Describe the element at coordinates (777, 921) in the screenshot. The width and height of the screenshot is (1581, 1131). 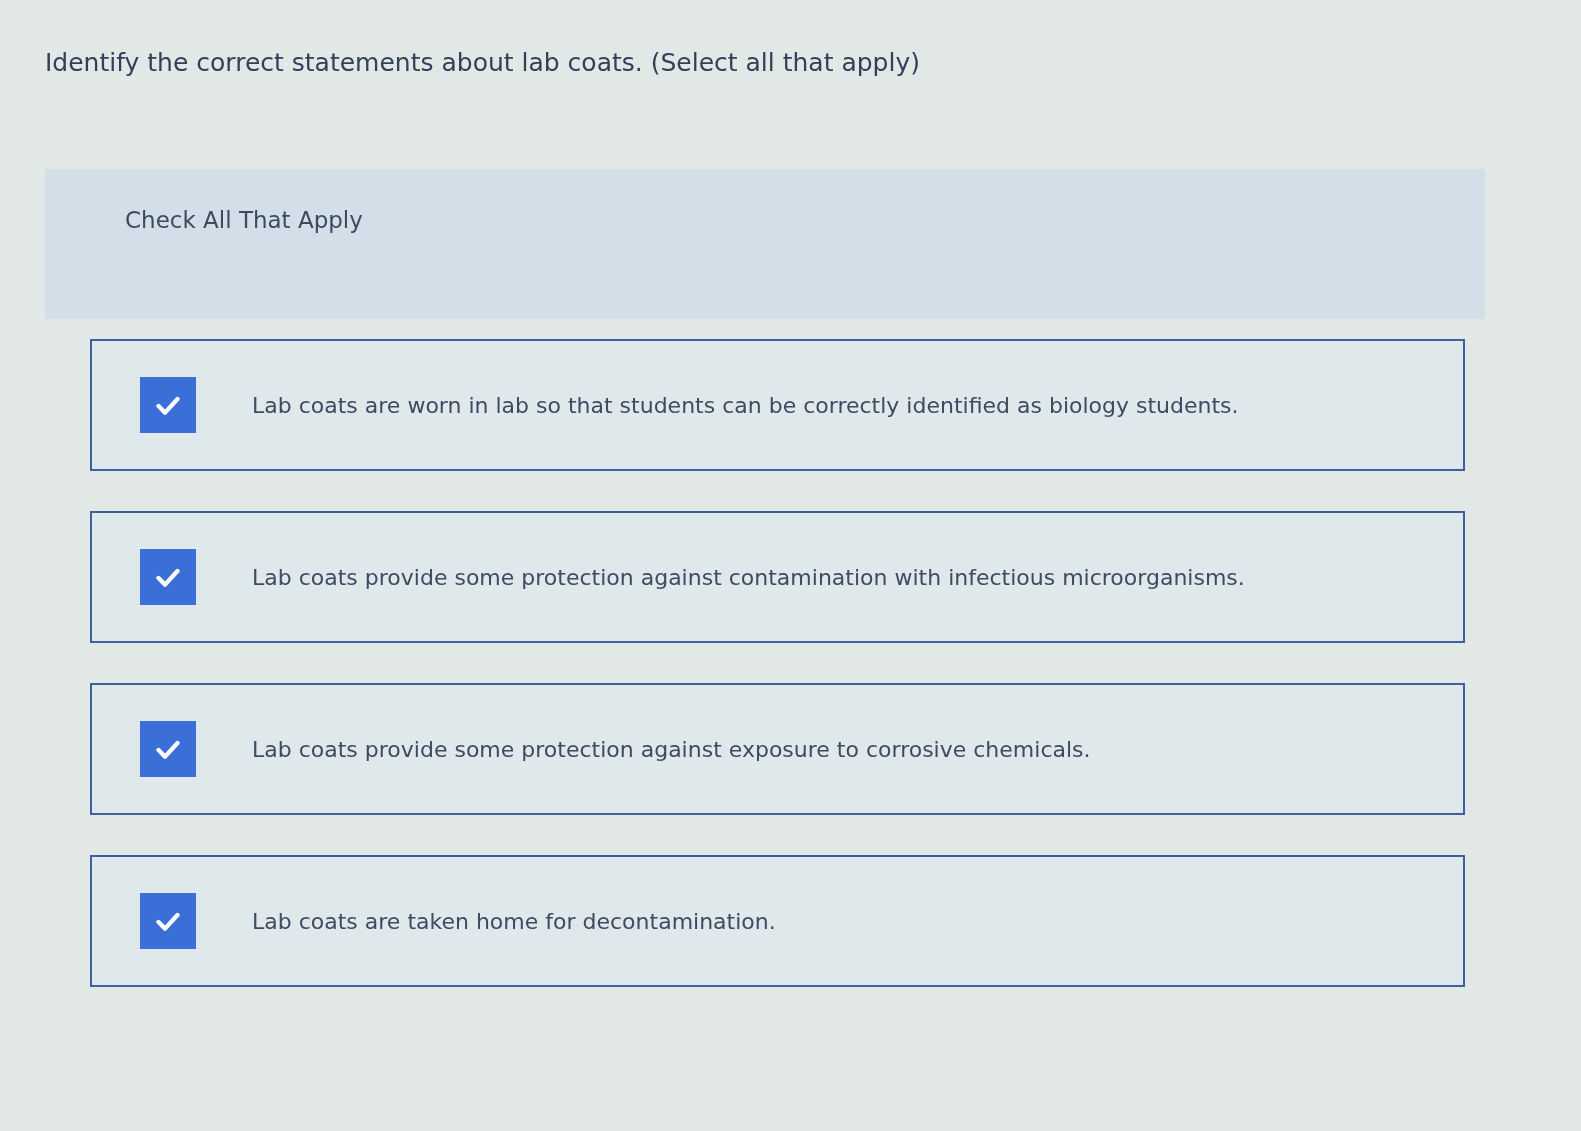
I see `answer-option: Lab coats are taken home for decontamination.` at that location.